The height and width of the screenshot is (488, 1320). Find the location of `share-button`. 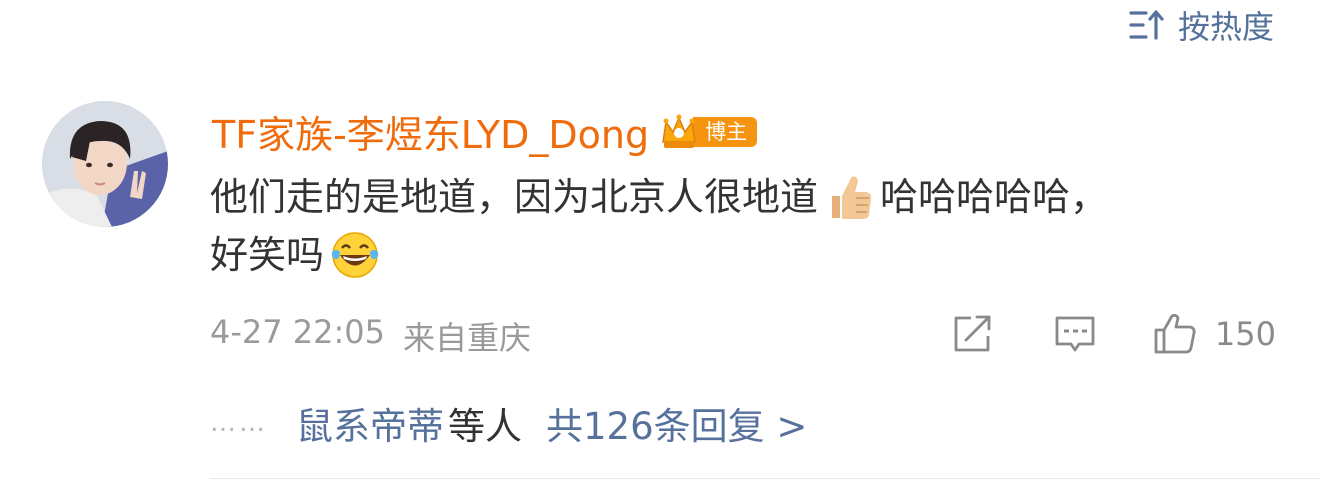

share-button is located at coordinates (973, 334).